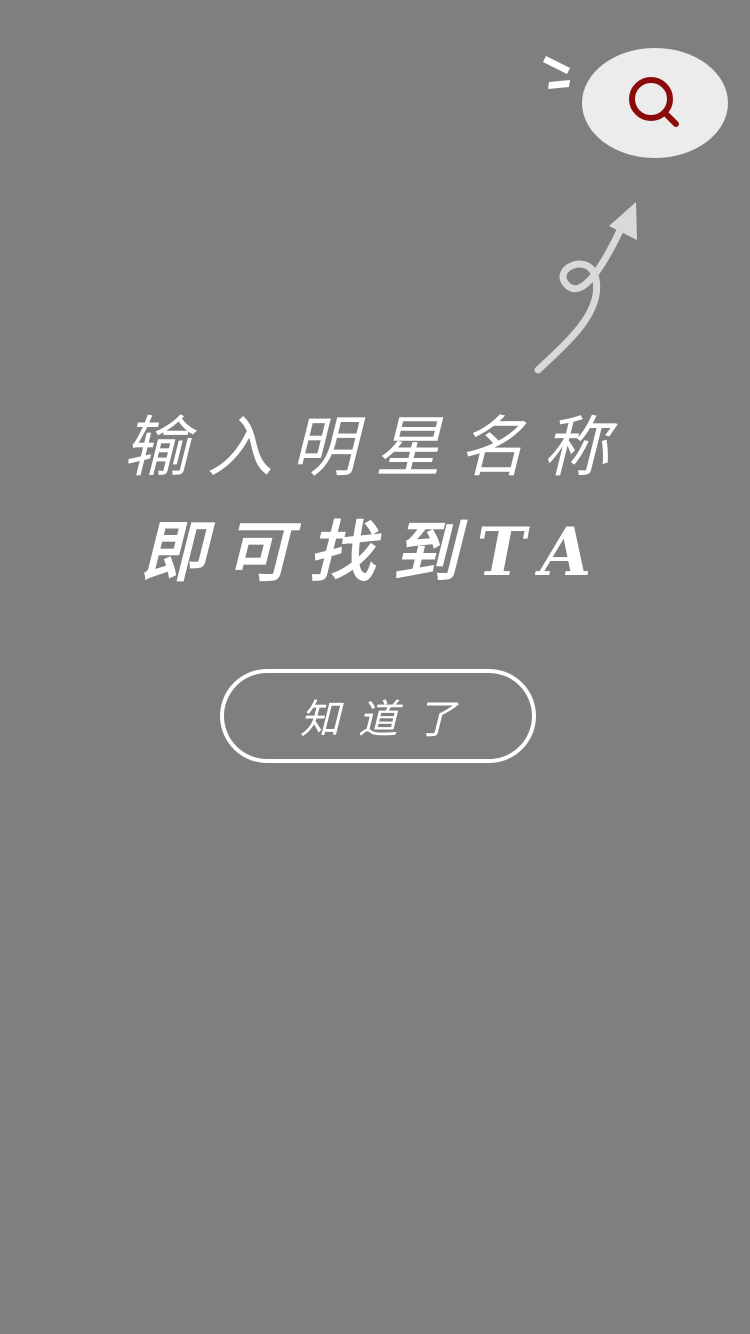 This screenshot has width=750, height=1334. What do you see at coordinates (556, 72) in the screenshot?
I see `spark-decoration` at bounding box center [556, 72].